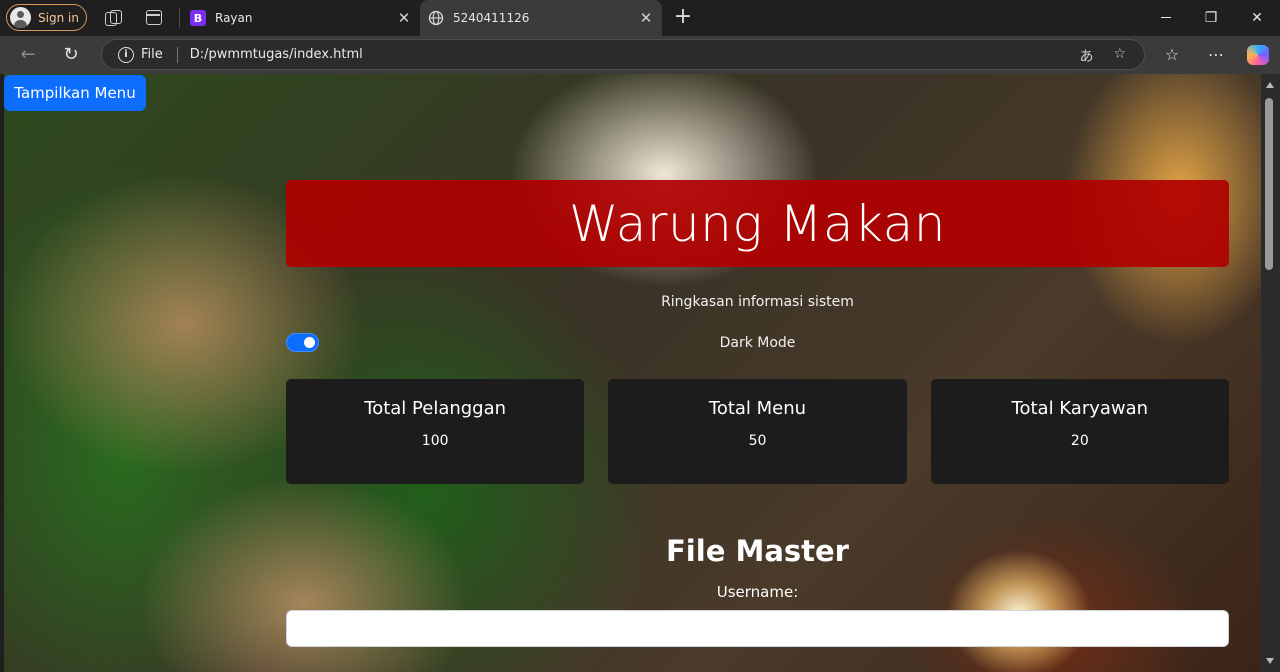 This screenshot has height=672, width=1280. What do you see at coordinates (1270, 661) in the screenshot?
I see `scroll-down-icon` at bounding box center [1270, 661].